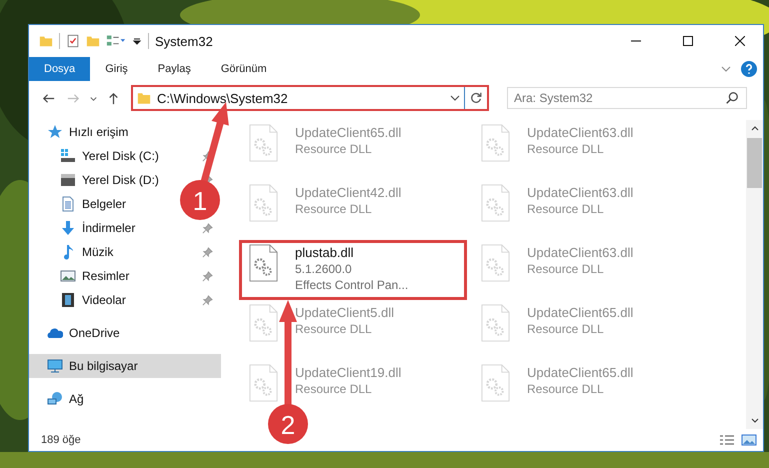 This screenshot has height=468, width=769. Describe the element at coordinates (732, 98) in the screenshot. I see `search-icon` at that location.